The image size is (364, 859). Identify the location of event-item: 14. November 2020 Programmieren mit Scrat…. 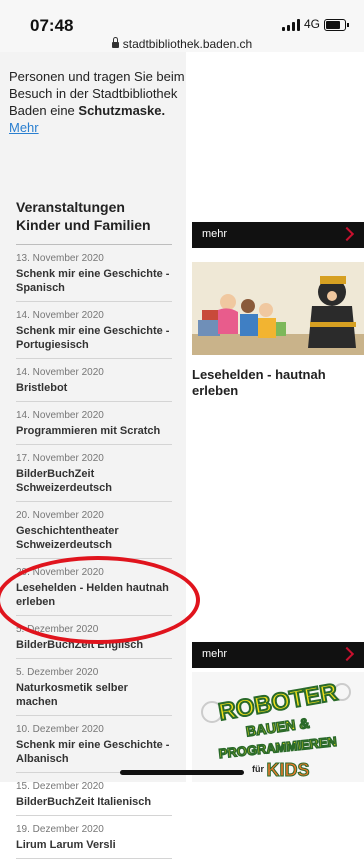
(94, 423).